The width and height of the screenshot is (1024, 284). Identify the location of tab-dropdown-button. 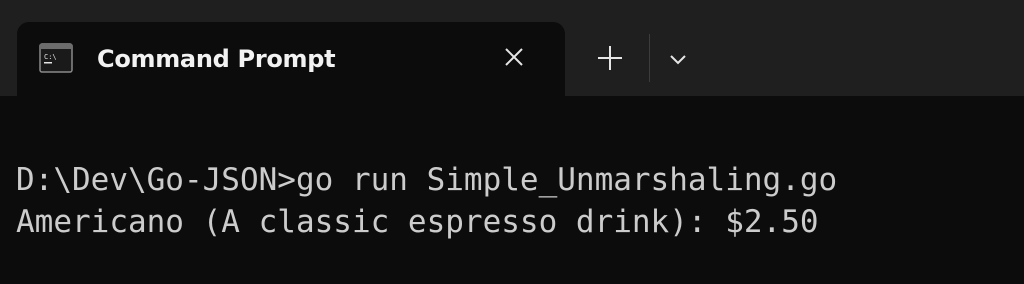
(678, 60).